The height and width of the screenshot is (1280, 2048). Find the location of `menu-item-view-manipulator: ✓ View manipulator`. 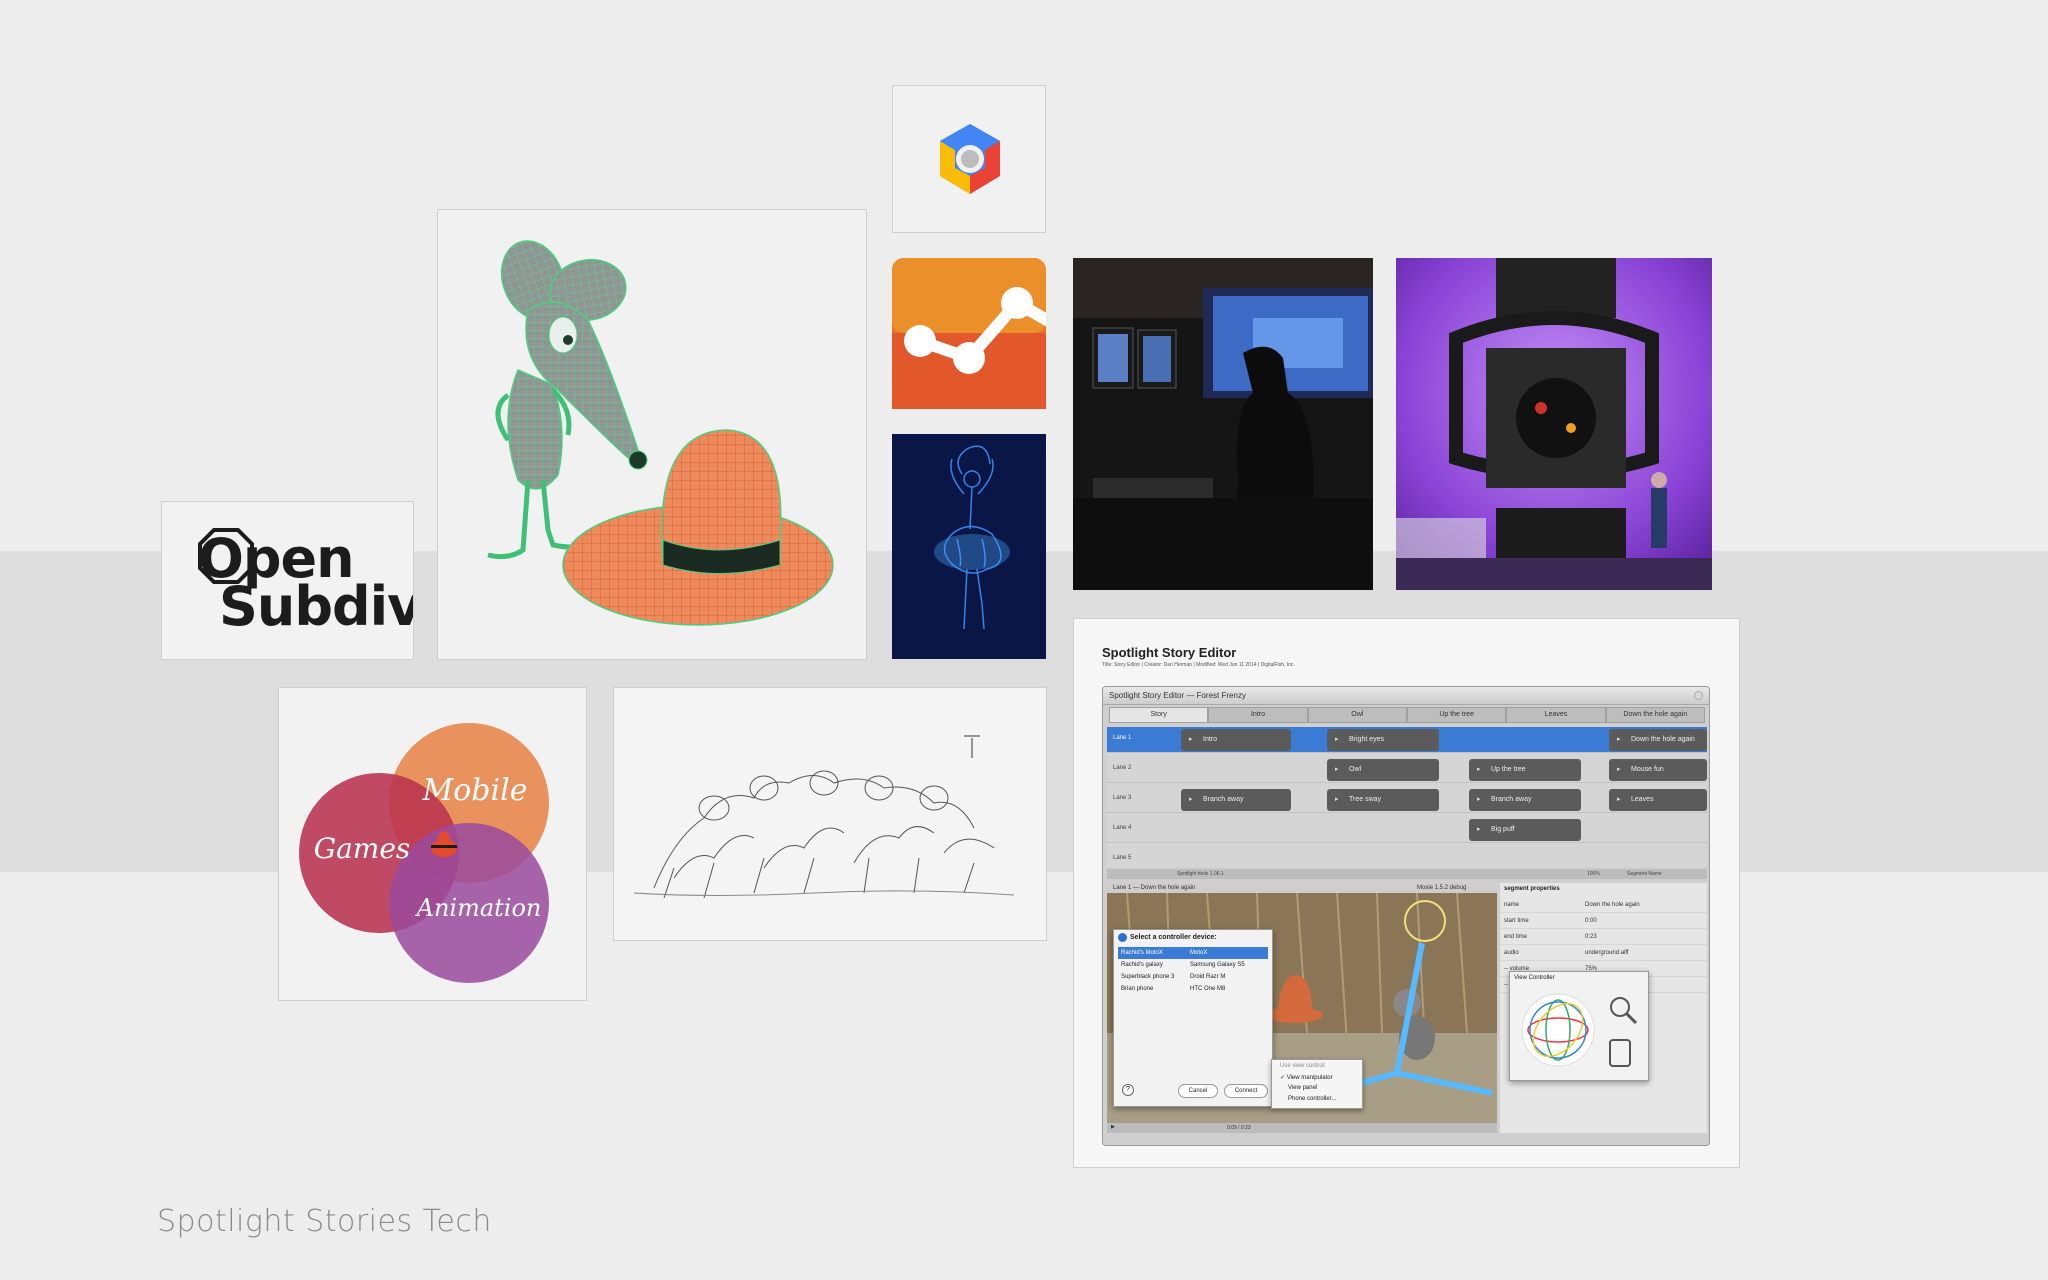

menu-item-view-manipulator: ✓ View manipulator is located at coordinates (1306, 1077).